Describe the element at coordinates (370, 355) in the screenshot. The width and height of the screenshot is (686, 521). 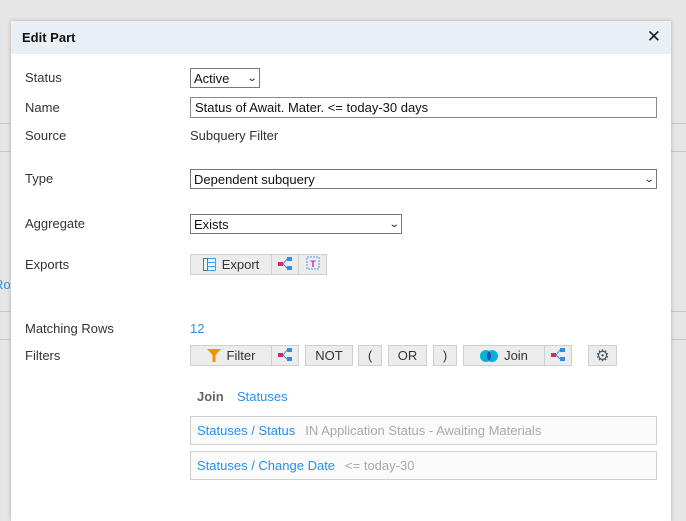
I see `open-paren-button: (` at that location.